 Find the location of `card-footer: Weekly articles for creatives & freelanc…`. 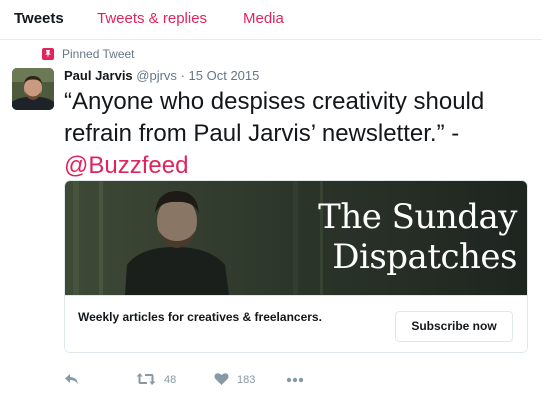

card-footer: Weekly articles for creatives & freelanc… is located at coordinates (296, 323).